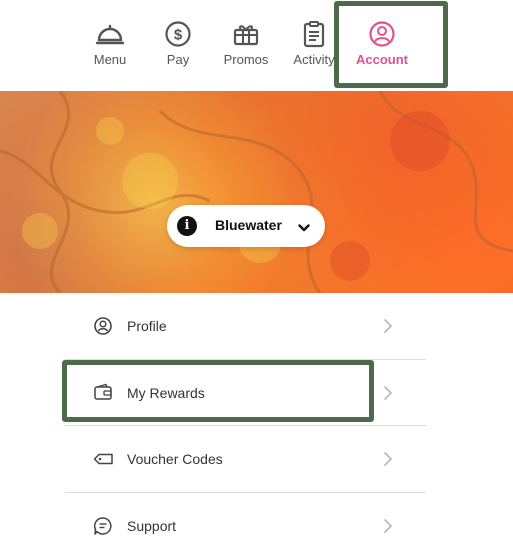  What do you see at coordinates (246, 34) in the screenshot?
I see `gift-icon` at bounding box center [246, 34].